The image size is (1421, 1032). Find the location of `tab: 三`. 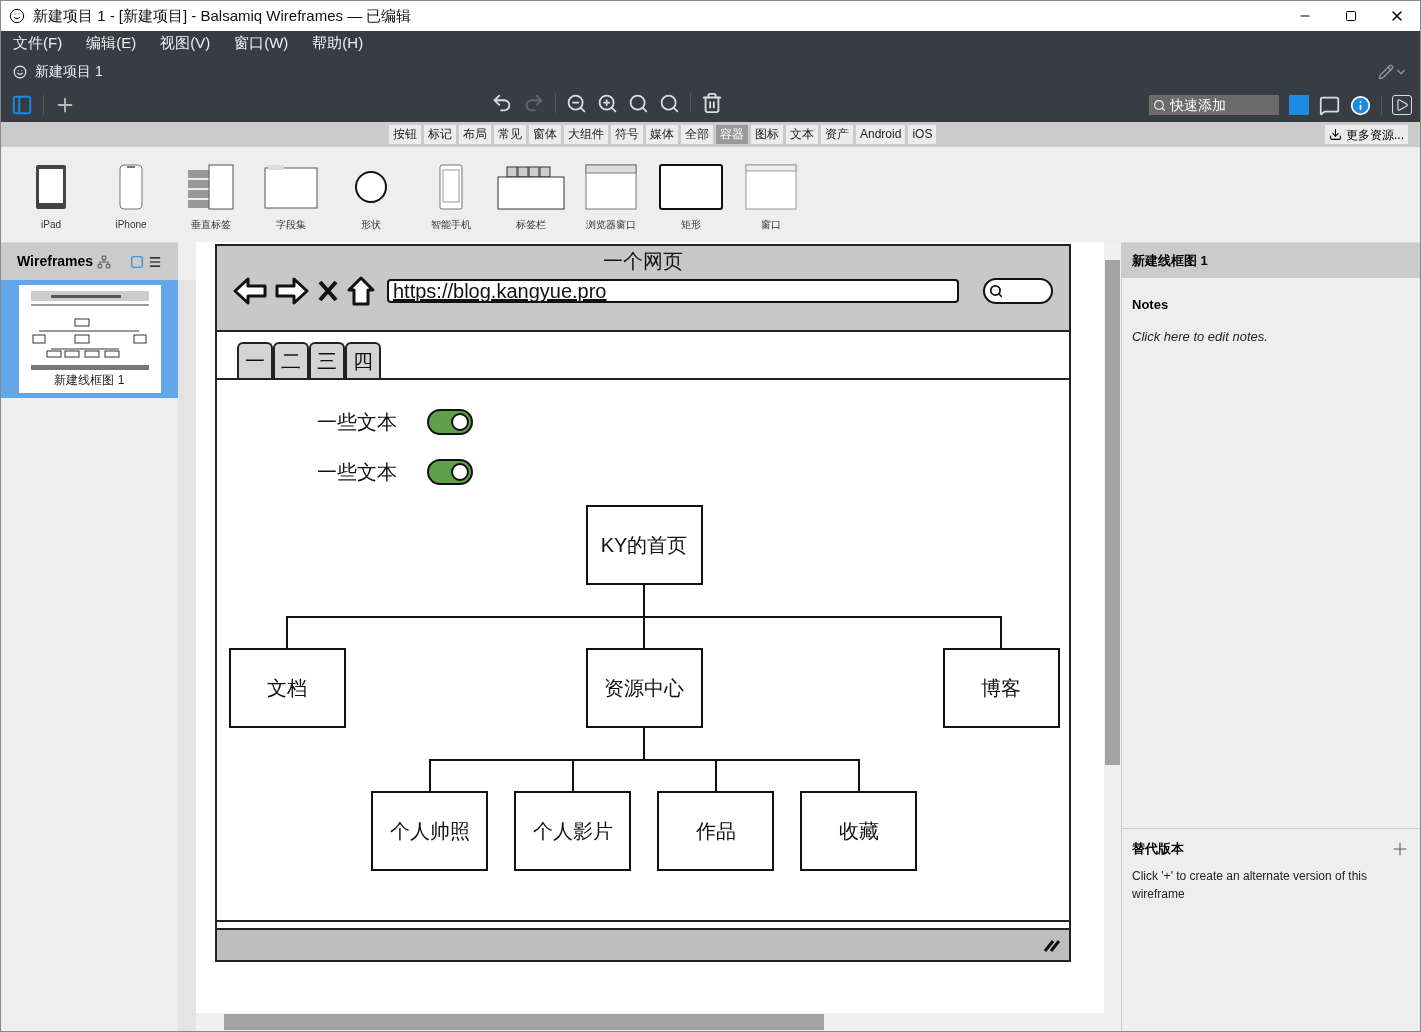

tab: 三 is located at coordinates (327, 360).